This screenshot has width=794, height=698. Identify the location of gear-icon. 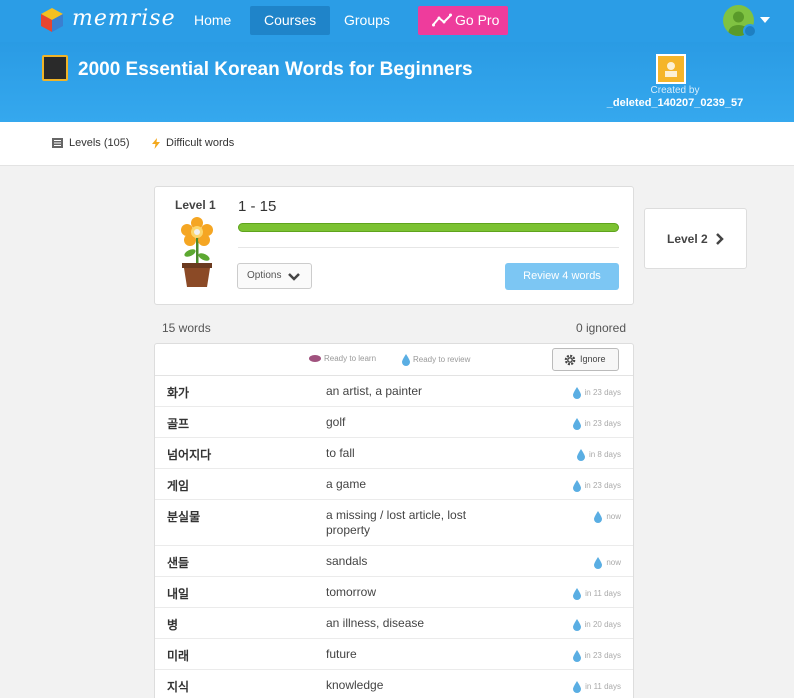
(570, 360).